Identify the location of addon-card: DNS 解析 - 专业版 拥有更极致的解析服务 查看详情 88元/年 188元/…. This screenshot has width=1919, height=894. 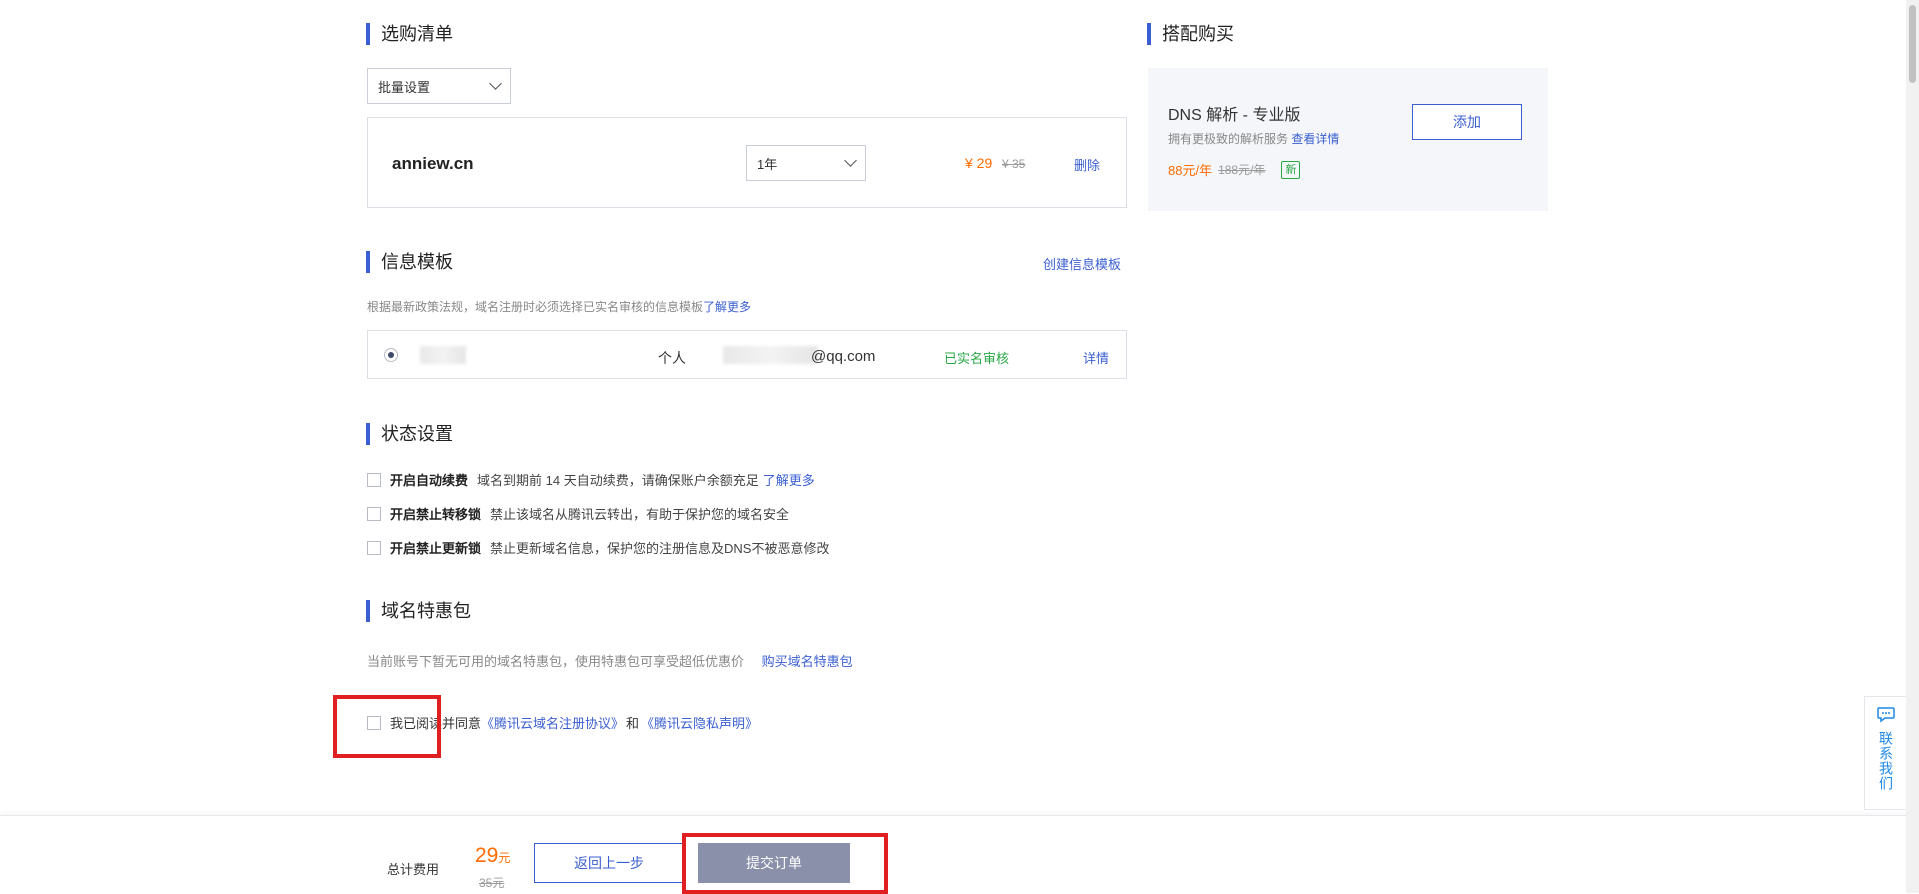
(1348, 139).